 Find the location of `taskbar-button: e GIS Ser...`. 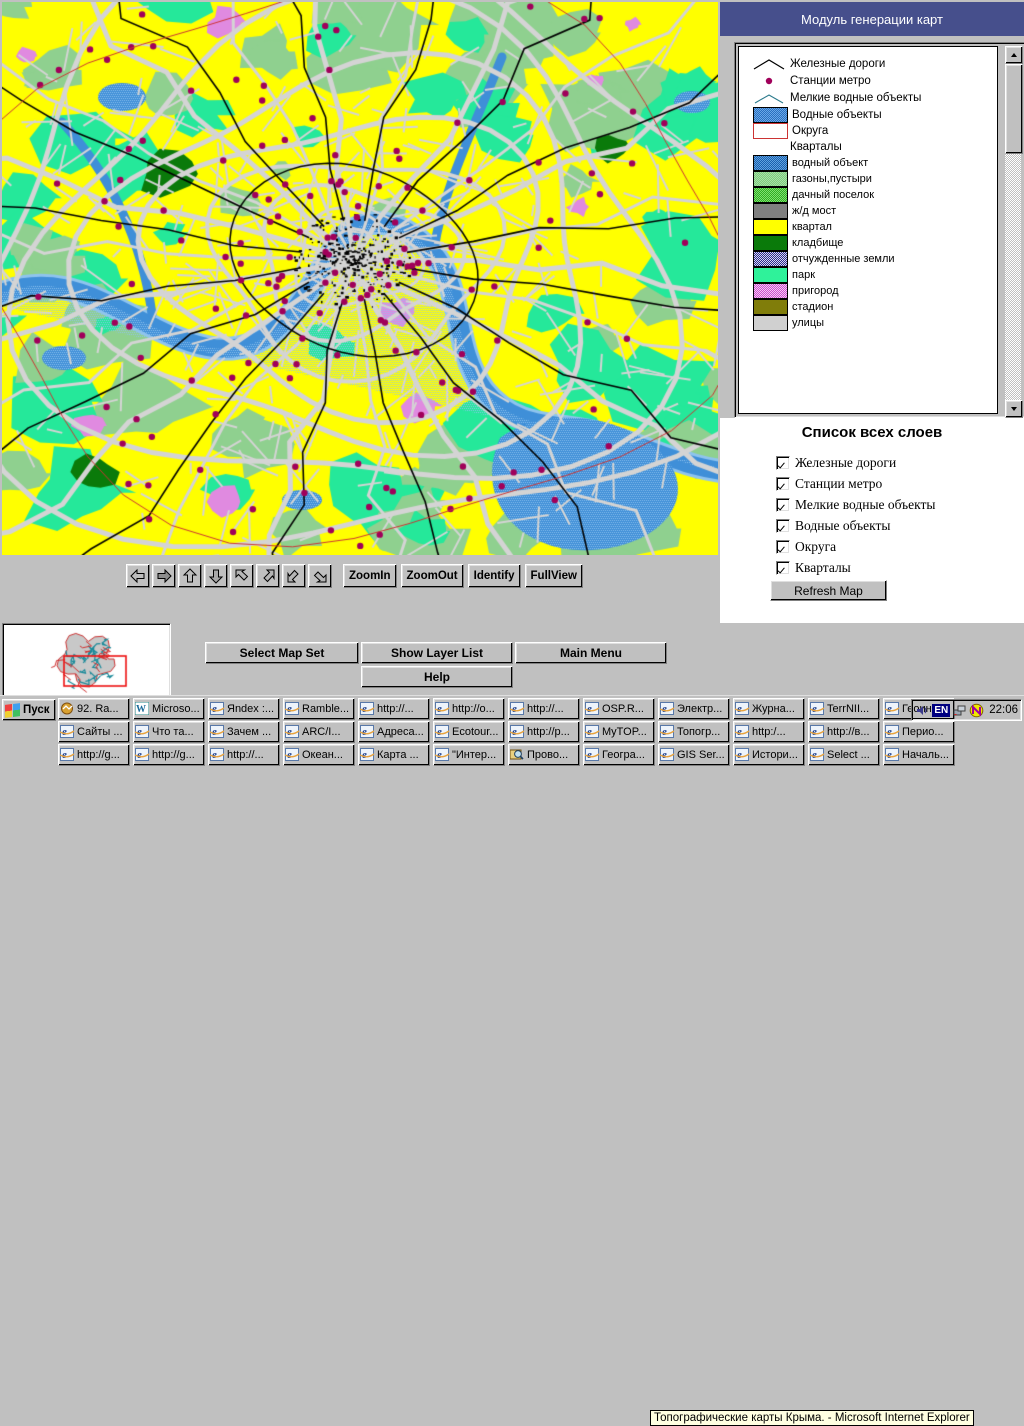

taskbar-button: e GIS Ser... is located at coordinates (694, 755).